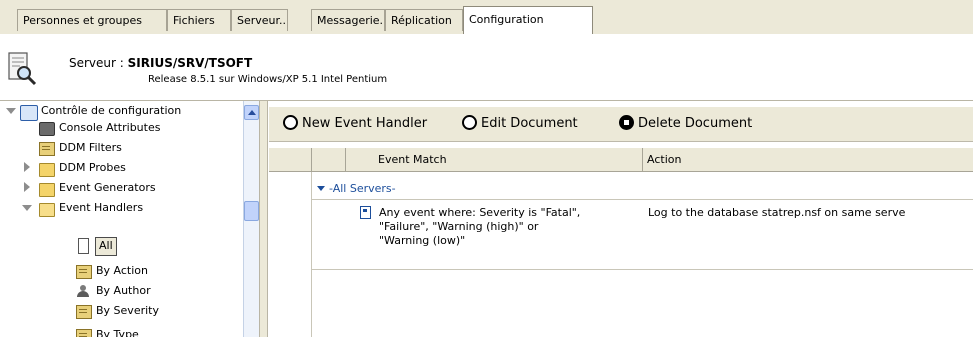 This screenshot has height=337, width=973. Describe the element at coordinates (107, 188) in the screenshot. I see `tree-item-event-generators: Event Generators` at that location.